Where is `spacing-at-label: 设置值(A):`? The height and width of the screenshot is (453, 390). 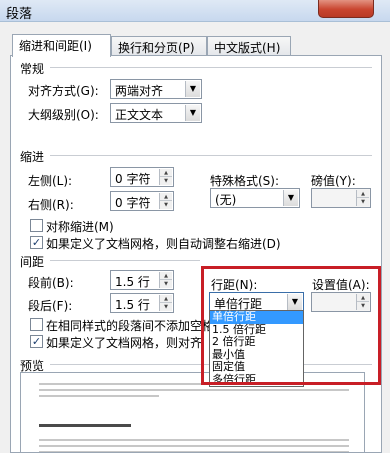
spacing-at-label: 设置值(A): is located at coordinates (341, 285).